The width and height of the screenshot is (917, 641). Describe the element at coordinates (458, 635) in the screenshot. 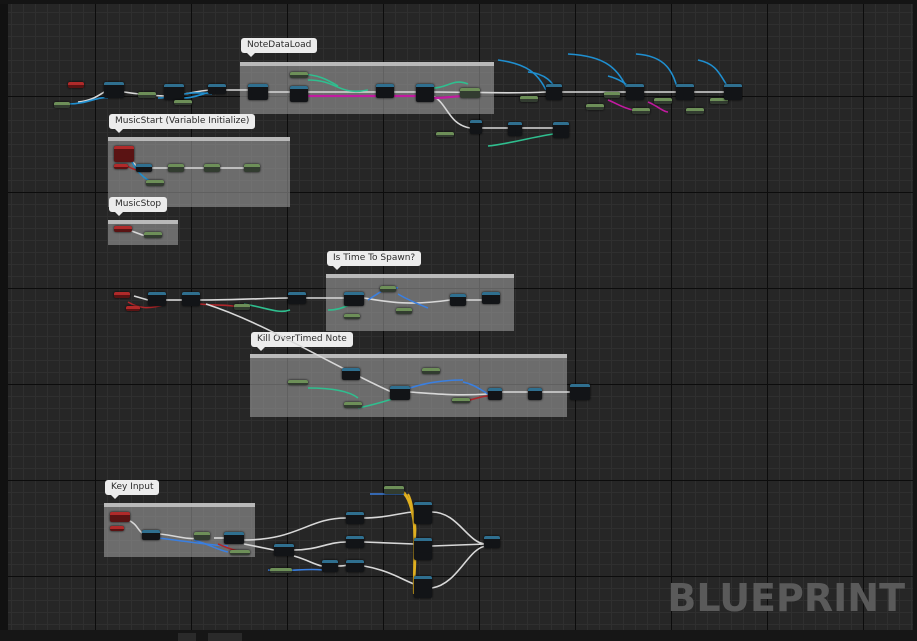

I see `bottom-status-bar` at that location.